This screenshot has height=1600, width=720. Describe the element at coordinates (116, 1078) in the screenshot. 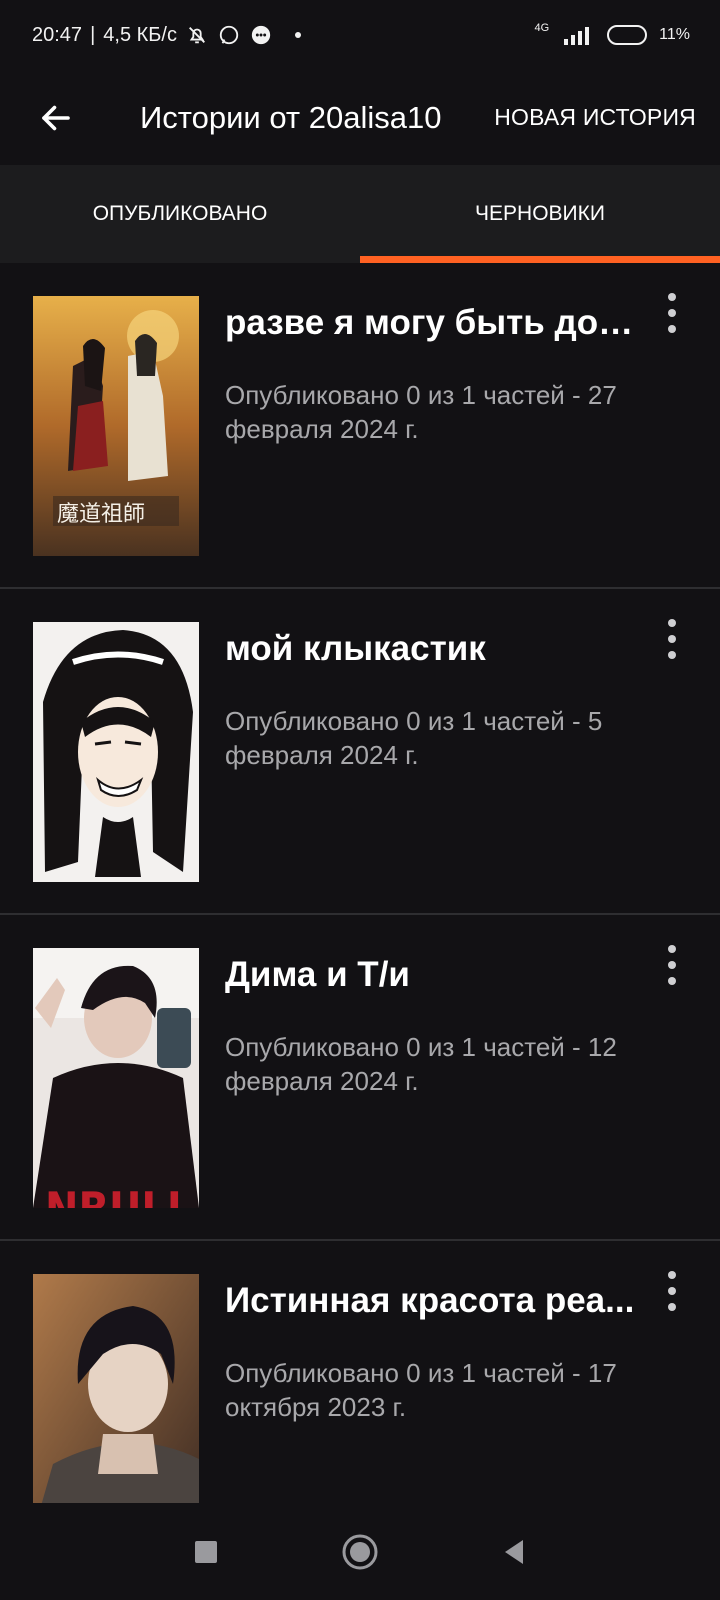

I see `story-cover: NBULL` at that location.